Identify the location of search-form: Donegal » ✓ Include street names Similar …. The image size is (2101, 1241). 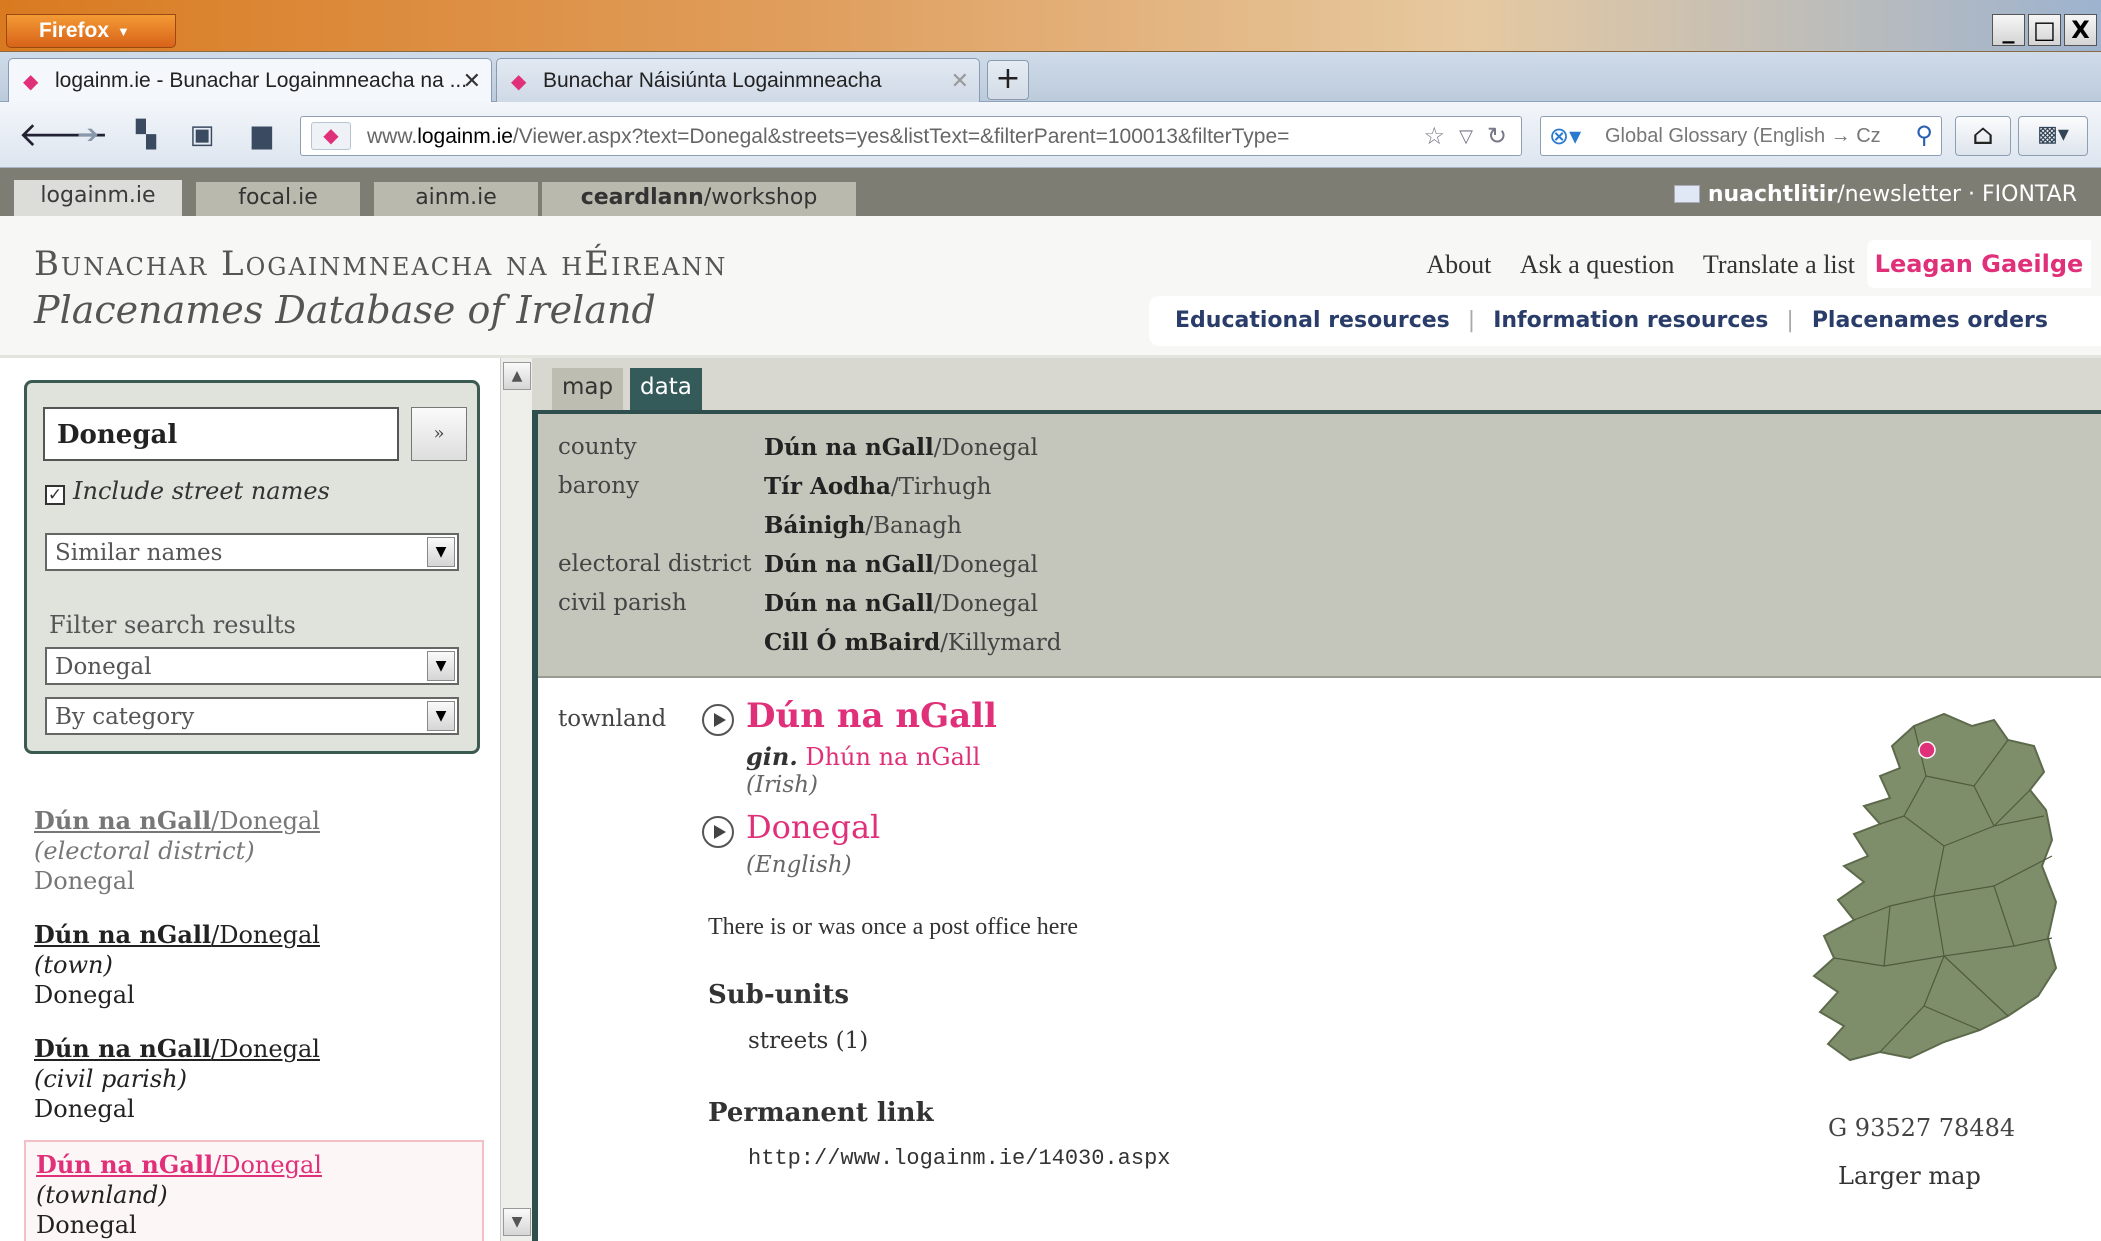
(252, 567).